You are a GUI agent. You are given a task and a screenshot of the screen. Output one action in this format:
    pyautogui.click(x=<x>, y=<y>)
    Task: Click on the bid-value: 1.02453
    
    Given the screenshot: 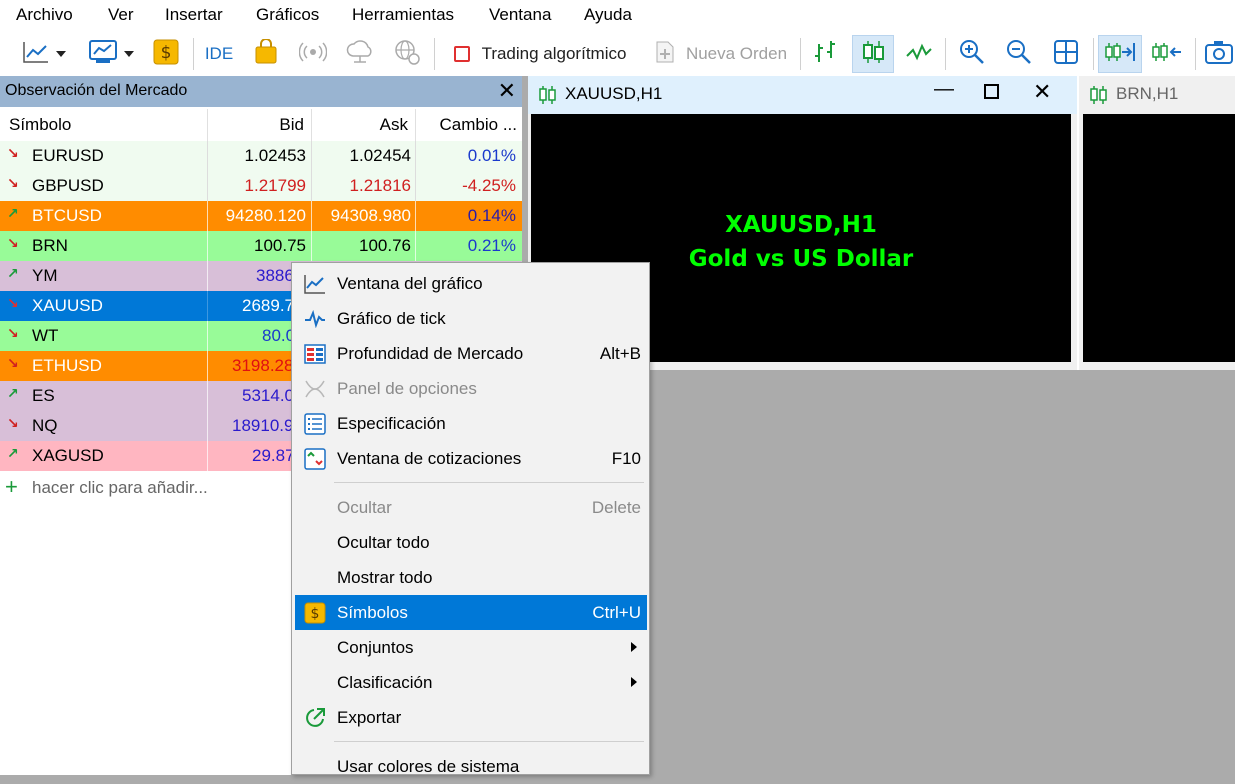 What is the action you would take?
    pyautogui.click(x=275, y=155)
    